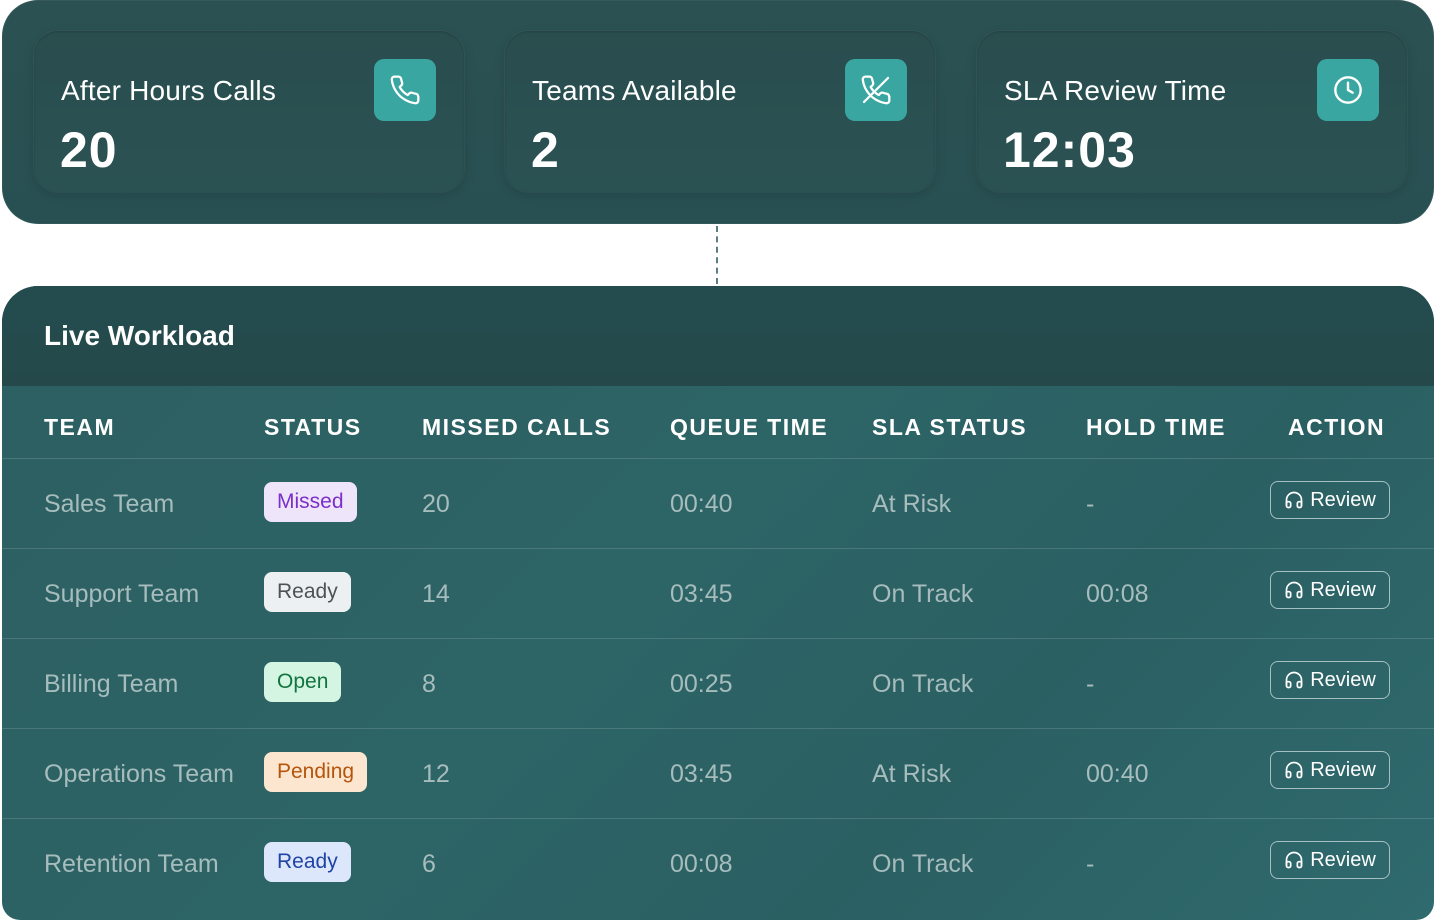 The height and width of the screenshot is (920, 1436). What do you see at coordinates (1069, 150) in the screenshot?
I see `kpi-value: 12:03` at bounding box center [1069, 150].